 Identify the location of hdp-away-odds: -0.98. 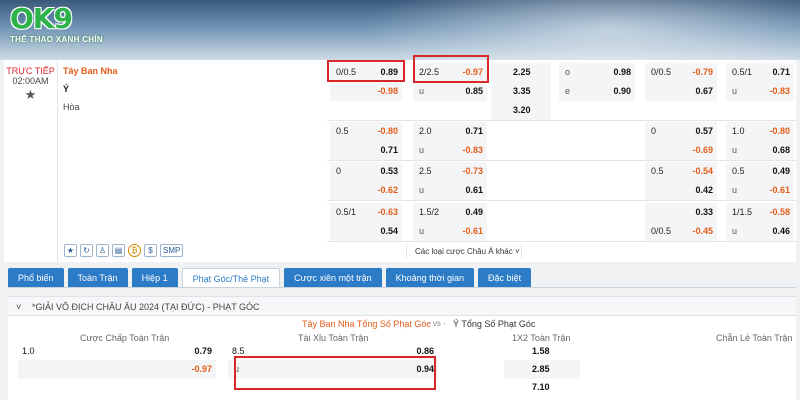
(387, 91).